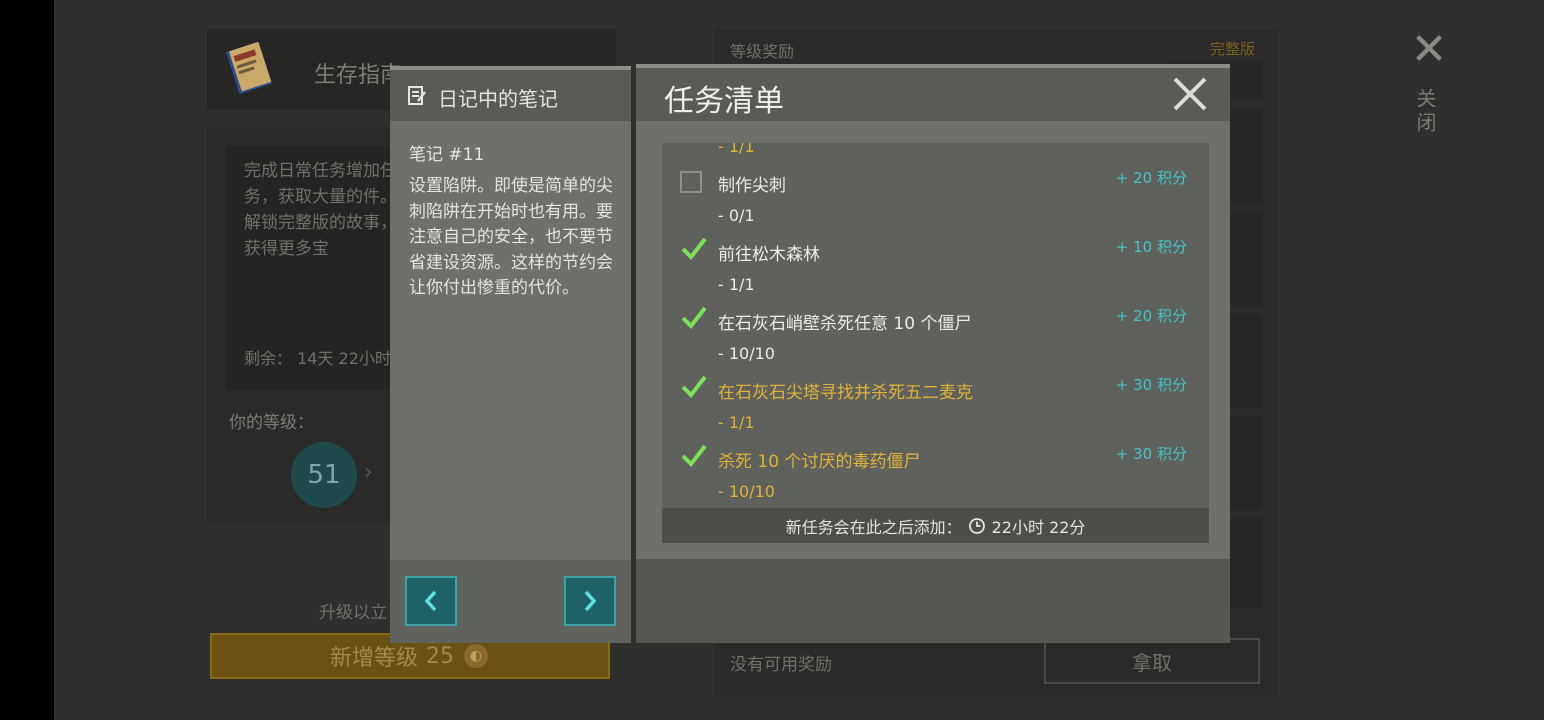  Describe the element at coordinates (873, 527) in the screenshot. I see `new-task-text: 新任务会在此之后添加：` at that location.